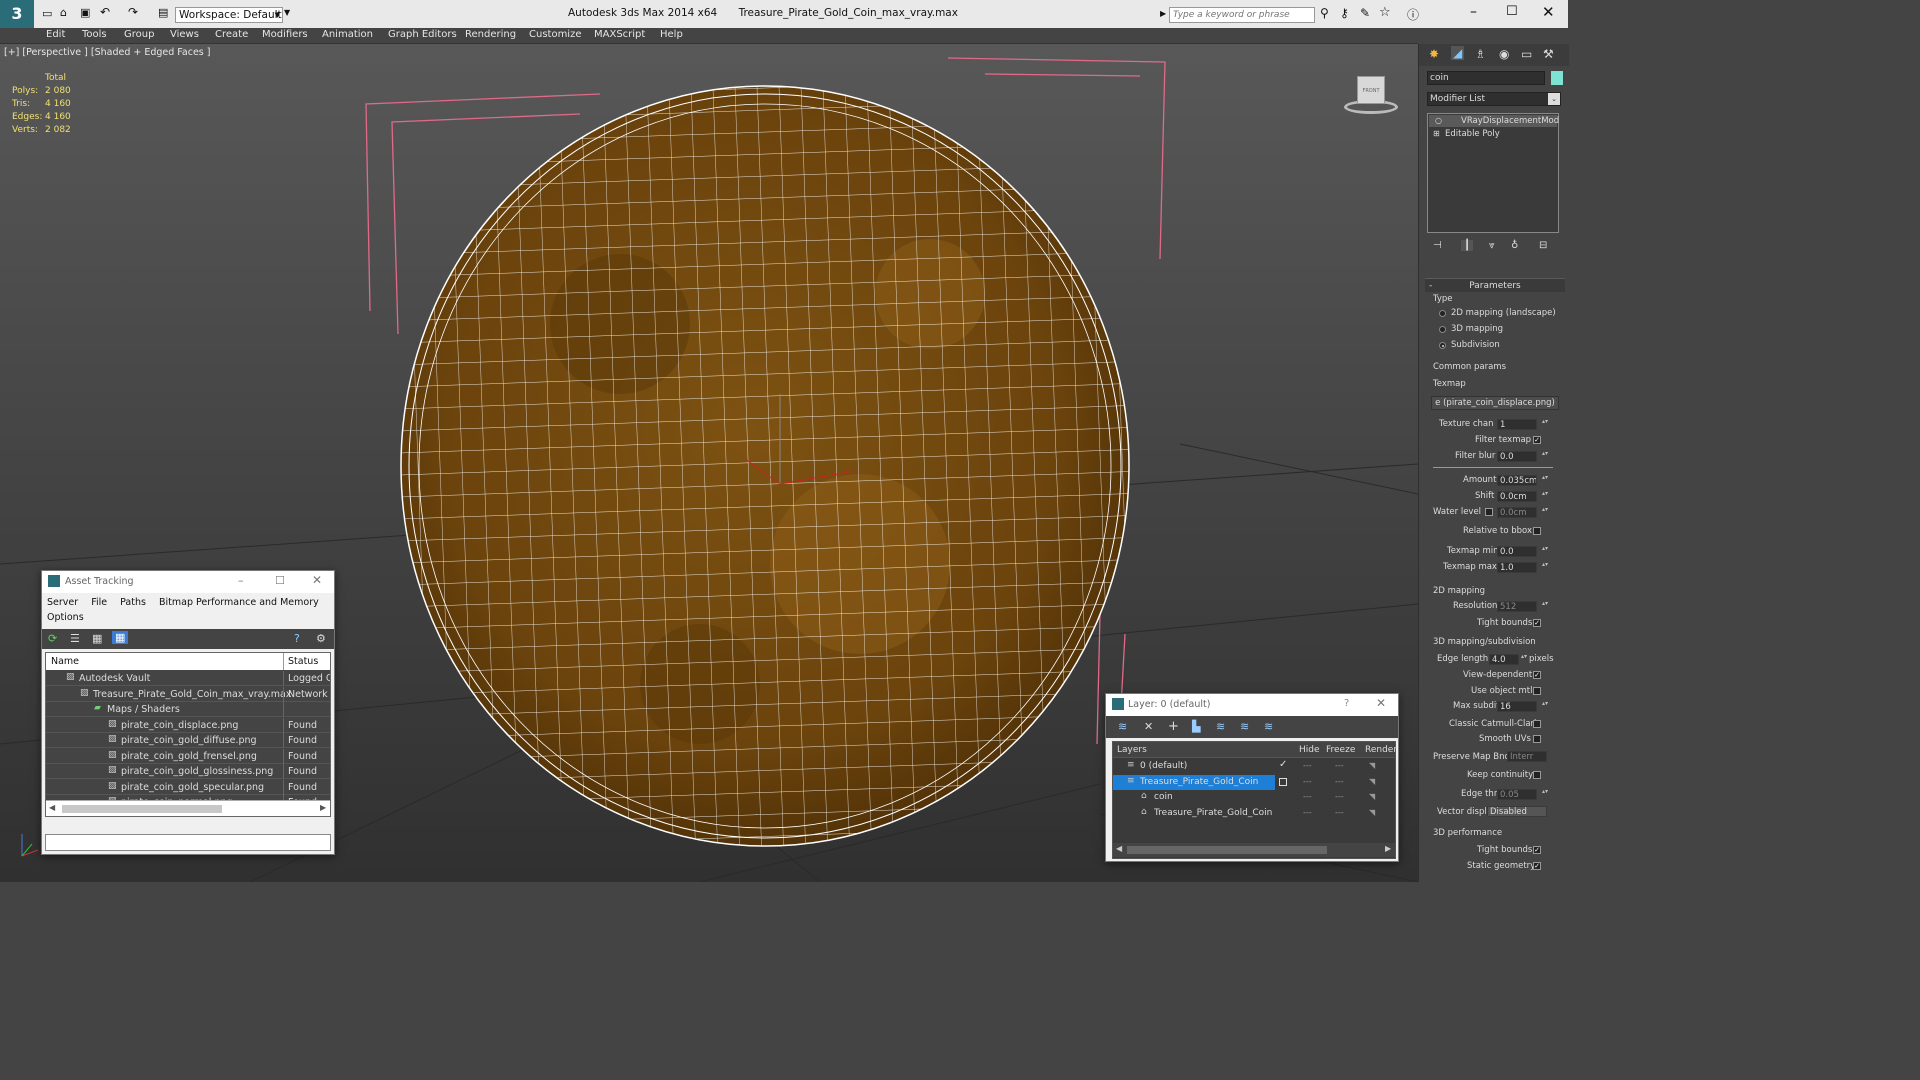 The width and height of the screenshot is (1920, 1080). Describe the element at coordinates (47, 13) in the screenshot. I see `new-file-icon: ▭` at that location.